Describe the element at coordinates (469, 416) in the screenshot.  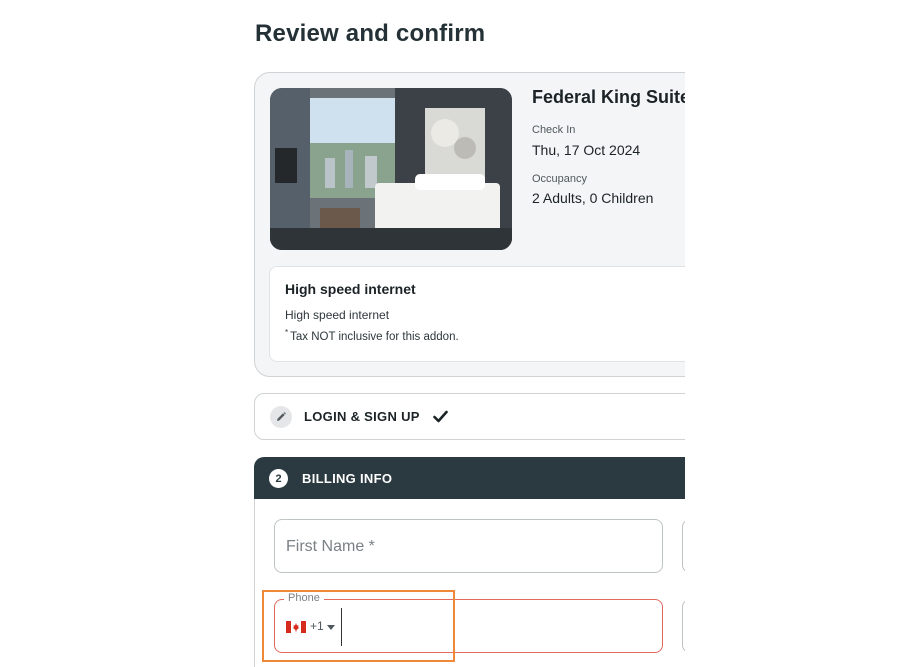
I see `login-signup-section: LOGIN & SIGN UP` at that location.